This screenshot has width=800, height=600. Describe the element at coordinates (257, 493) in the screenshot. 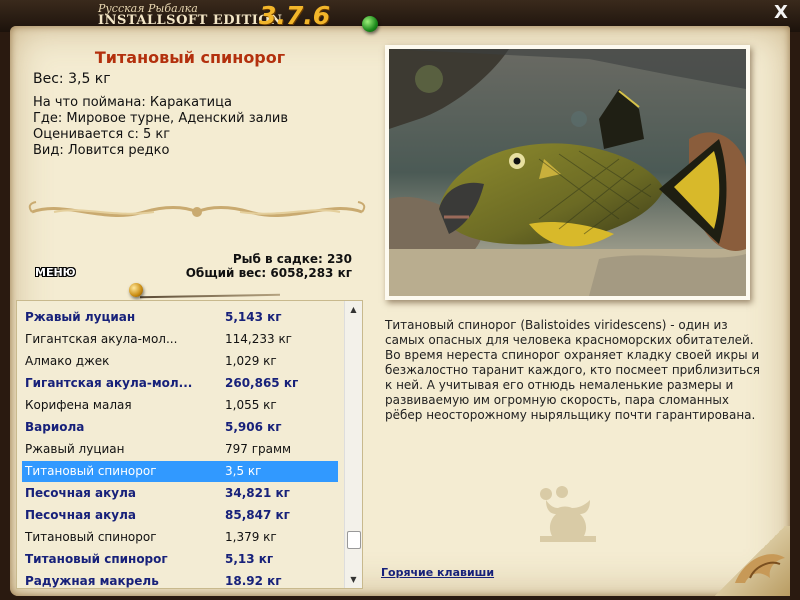

I see `list-item-weight: 34,821 кг` at that location.